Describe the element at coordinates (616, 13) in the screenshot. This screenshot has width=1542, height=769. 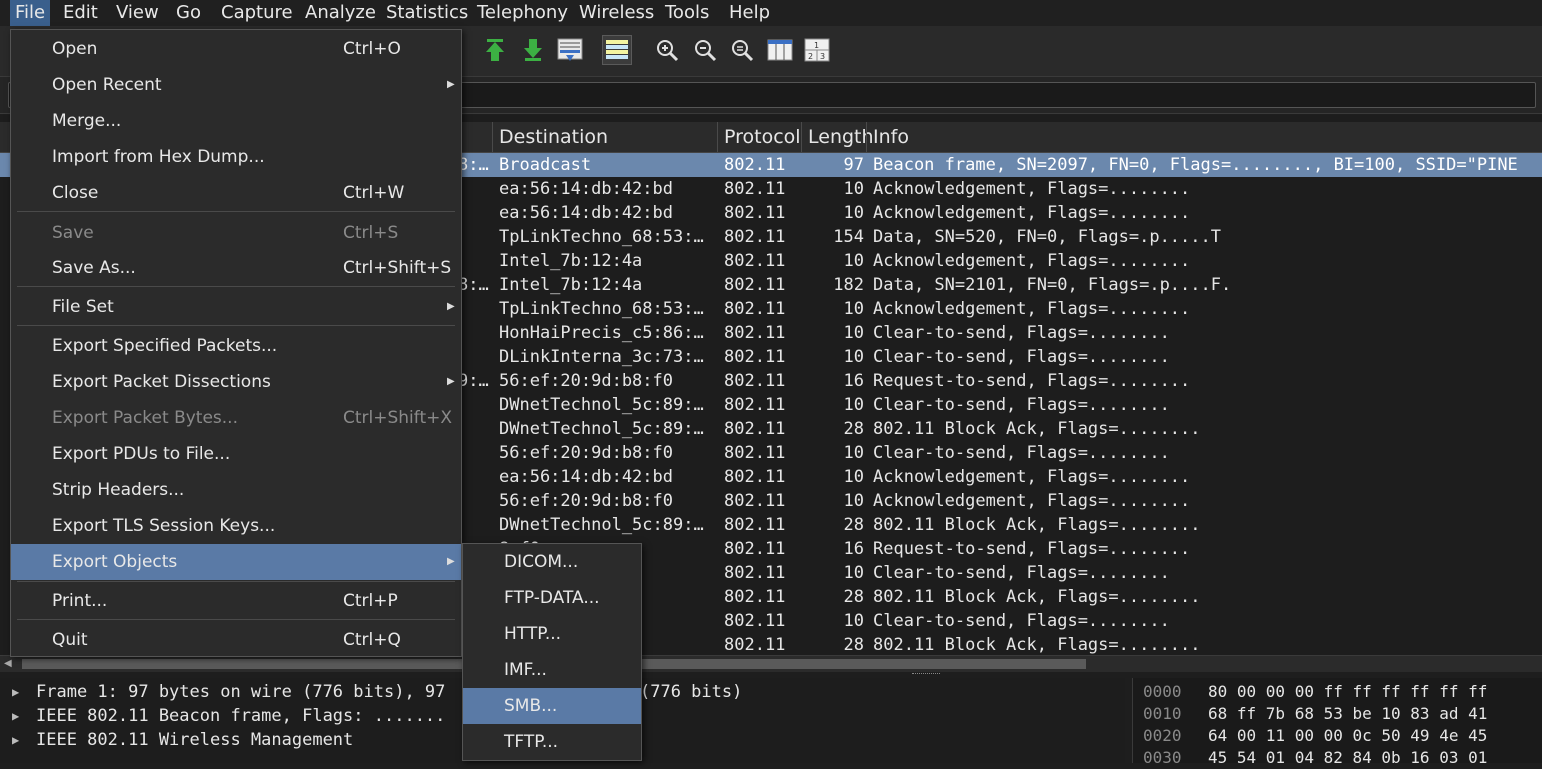
I see `menu-wireless: Wireless` at that location.